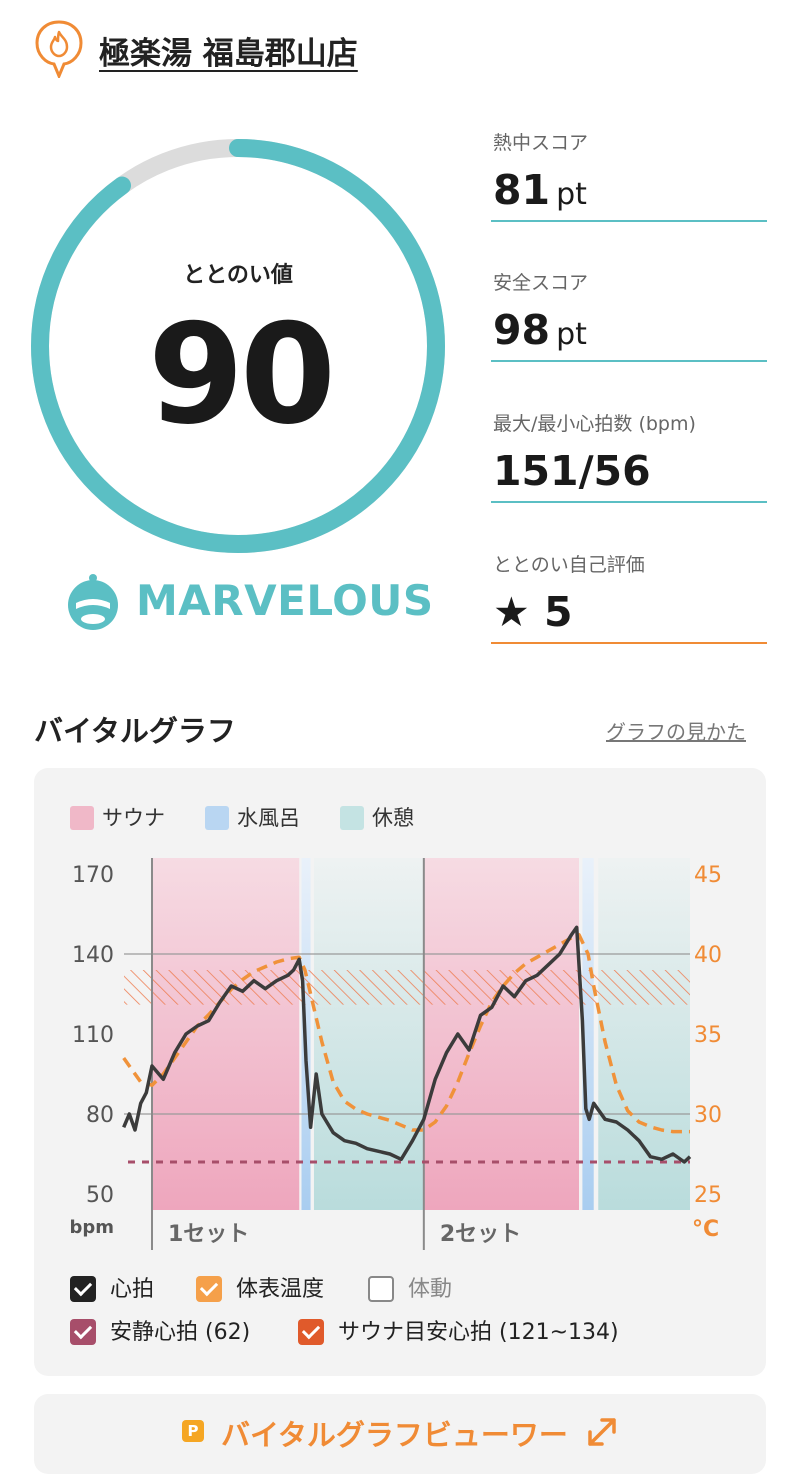 This screenshot has height=1474, width=800. Describe the element at coordinates (410, 1287) in the screenshot. I see `toggle-body-motion: 体動` at that location.